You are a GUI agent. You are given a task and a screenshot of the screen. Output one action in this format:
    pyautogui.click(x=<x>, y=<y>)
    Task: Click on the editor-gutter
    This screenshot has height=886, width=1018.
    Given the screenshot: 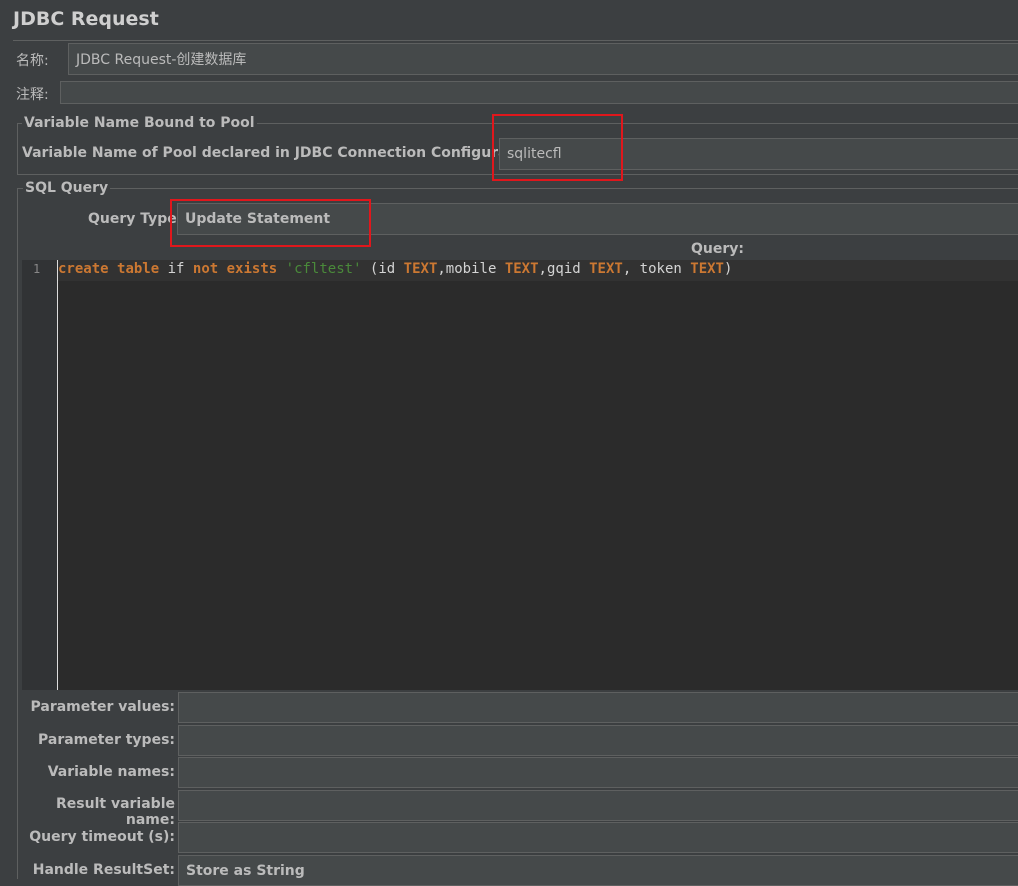 What is the action you would take?
    pyautogui.click(x=40, y=475)
    